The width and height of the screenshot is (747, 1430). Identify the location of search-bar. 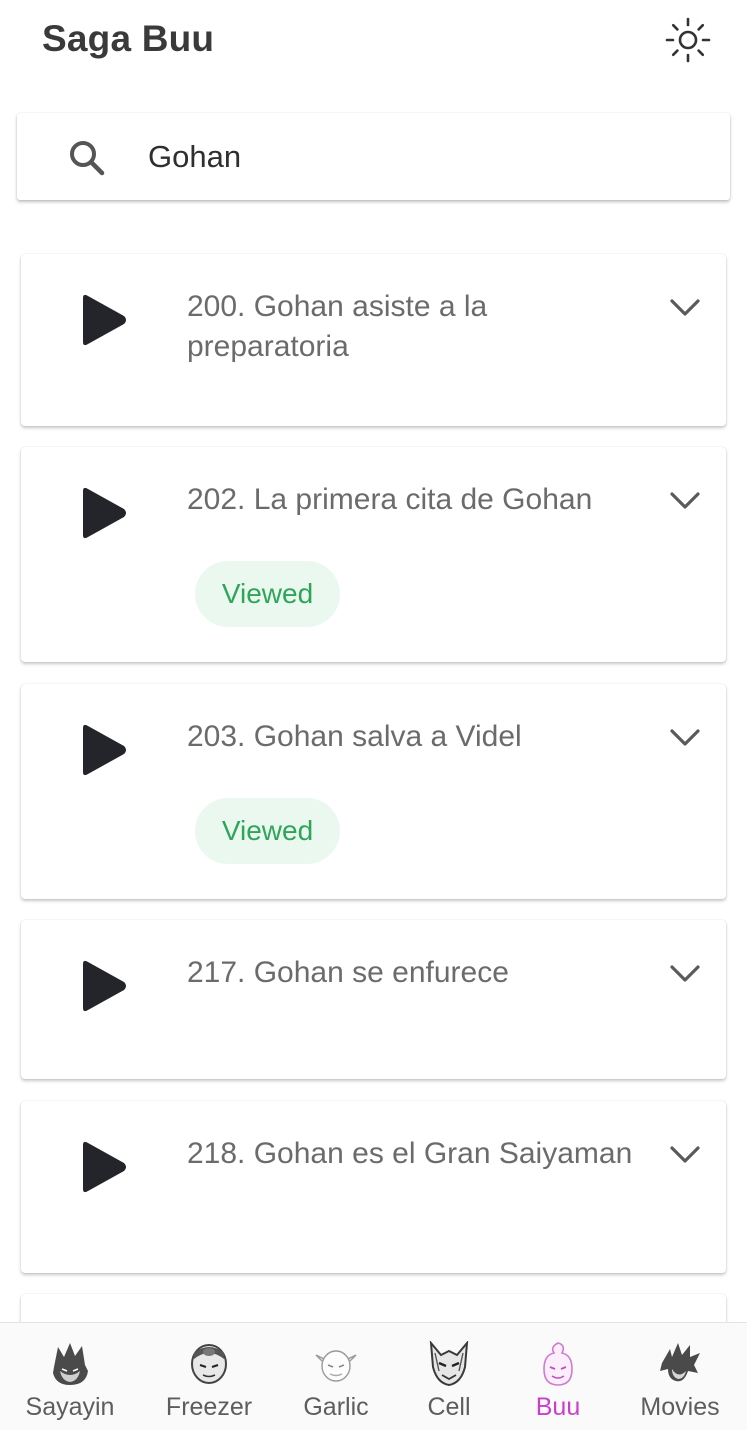
(373, 156).